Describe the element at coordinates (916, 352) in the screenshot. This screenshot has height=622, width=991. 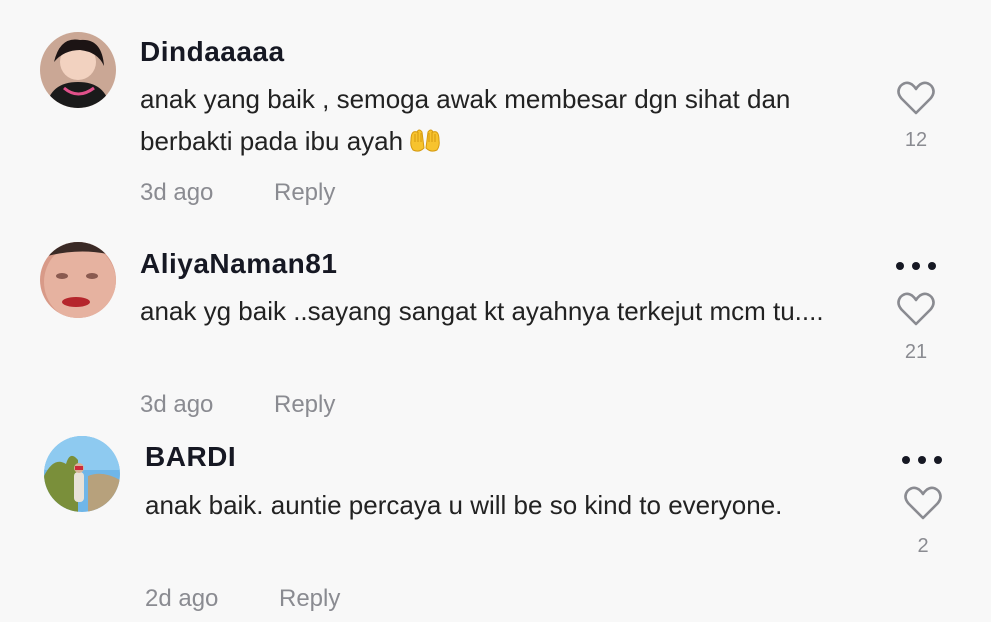
I see `like-count: 21` at that location.